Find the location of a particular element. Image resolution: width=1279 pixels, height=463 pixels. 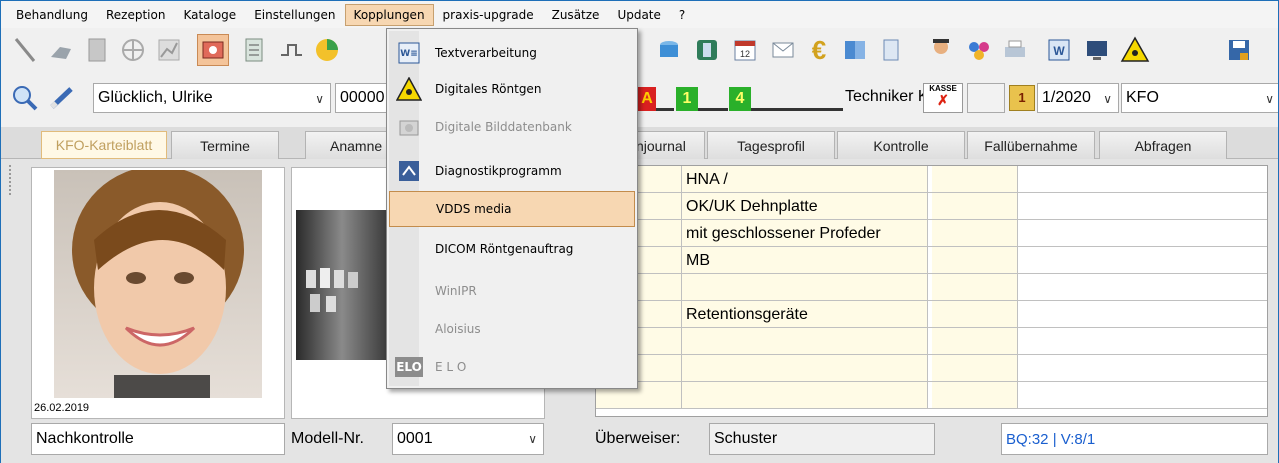

x-mark-icon: ✗ is located at coordinates (943, 100).